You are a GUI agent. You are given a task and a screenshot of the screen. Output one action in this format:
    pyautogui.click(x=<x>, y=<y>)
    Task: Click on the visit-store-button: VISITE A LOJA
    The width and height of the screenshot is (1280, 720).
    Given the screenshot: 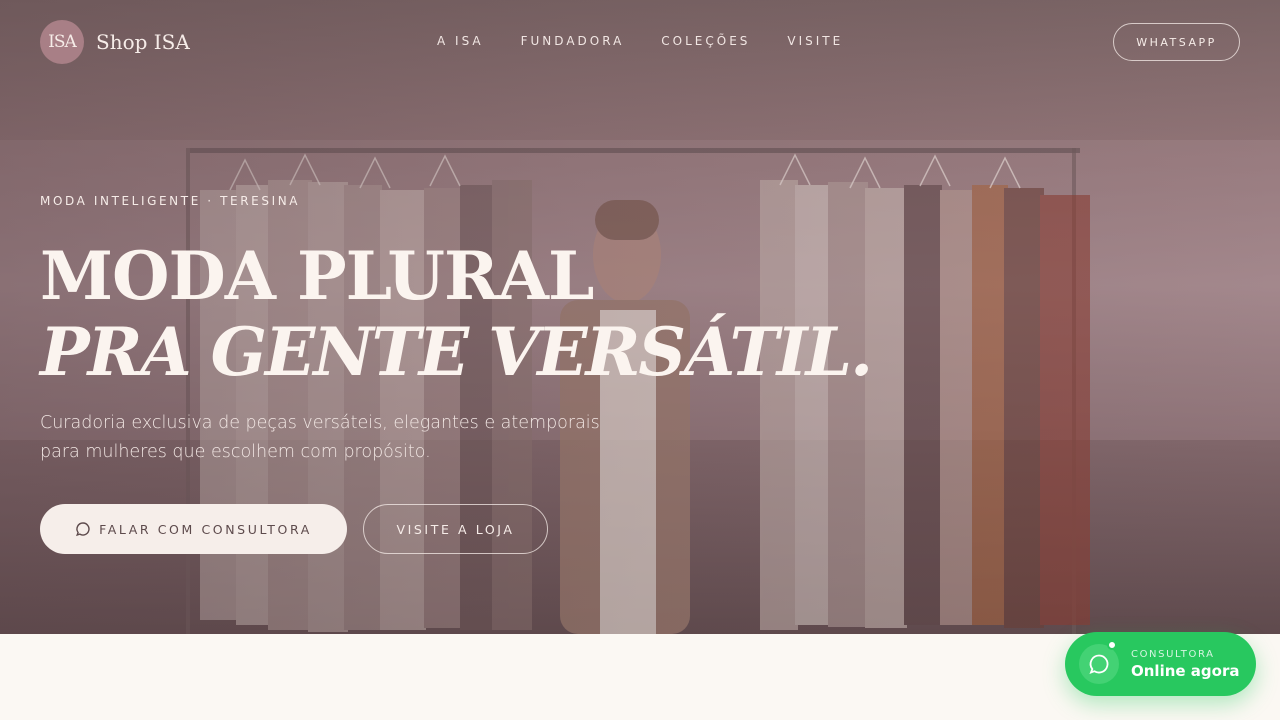 What is the action you would take?
    pyautogui.click(x=455, y=529)
    